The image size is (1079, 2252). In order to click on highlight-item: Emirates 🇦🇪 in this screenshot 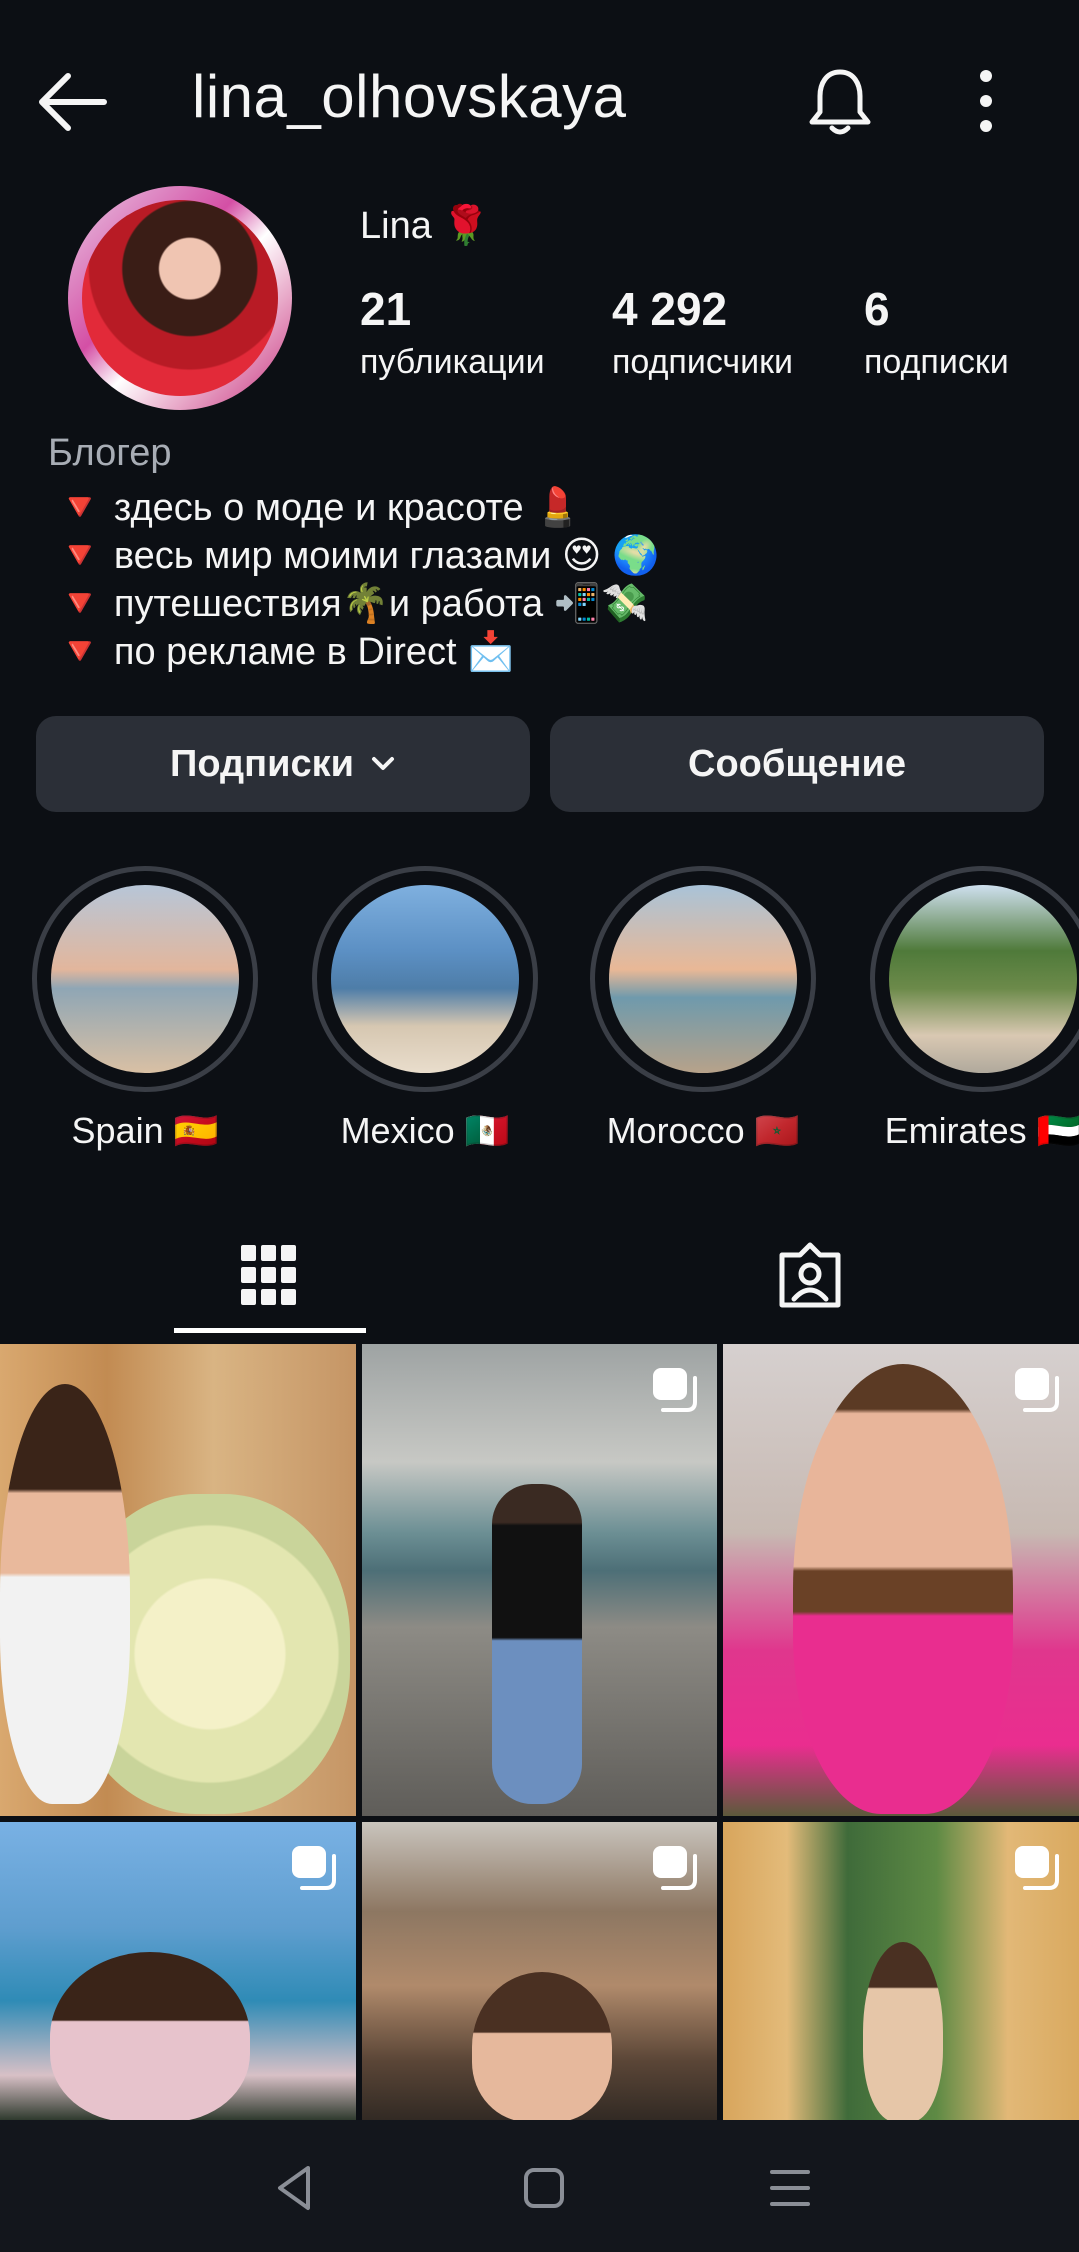, I will do `click(974, 1009)`.